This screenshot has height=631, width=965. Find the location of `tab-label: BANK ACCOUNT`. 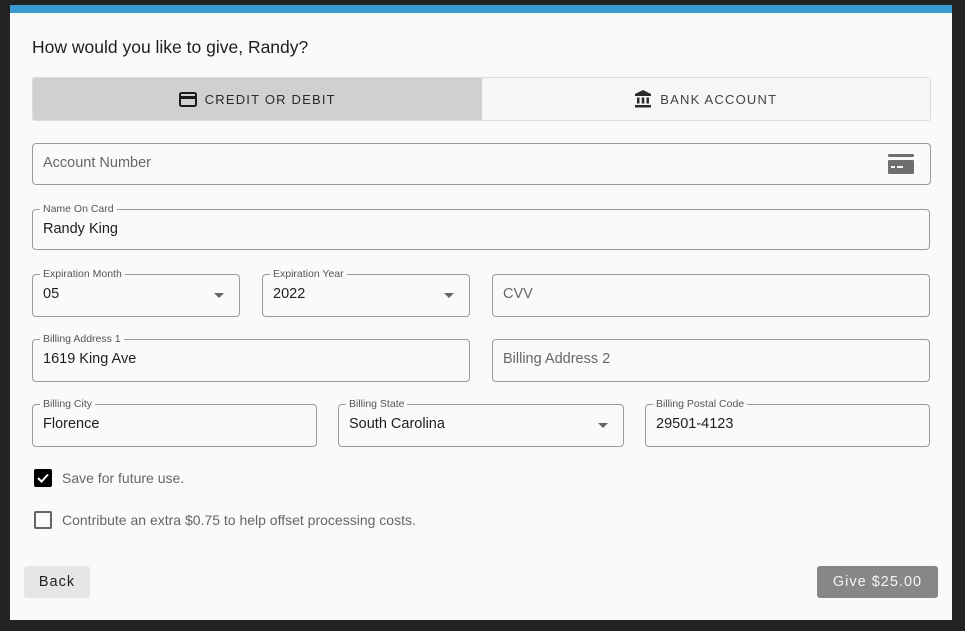

tab-label: BANK ACCOUNT is located at coordinates (719, 99).